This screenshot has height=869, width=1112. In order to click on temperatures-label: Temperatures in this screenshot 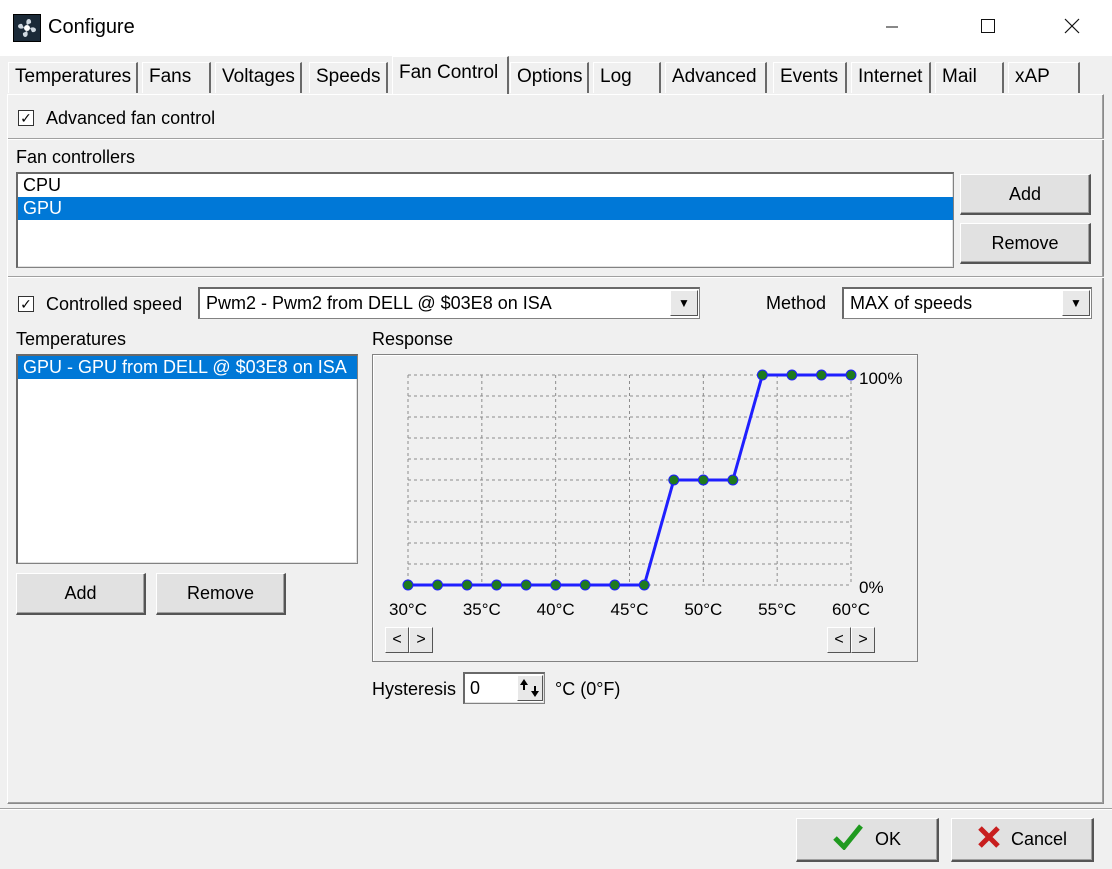, I will do `click(71, 339)`.